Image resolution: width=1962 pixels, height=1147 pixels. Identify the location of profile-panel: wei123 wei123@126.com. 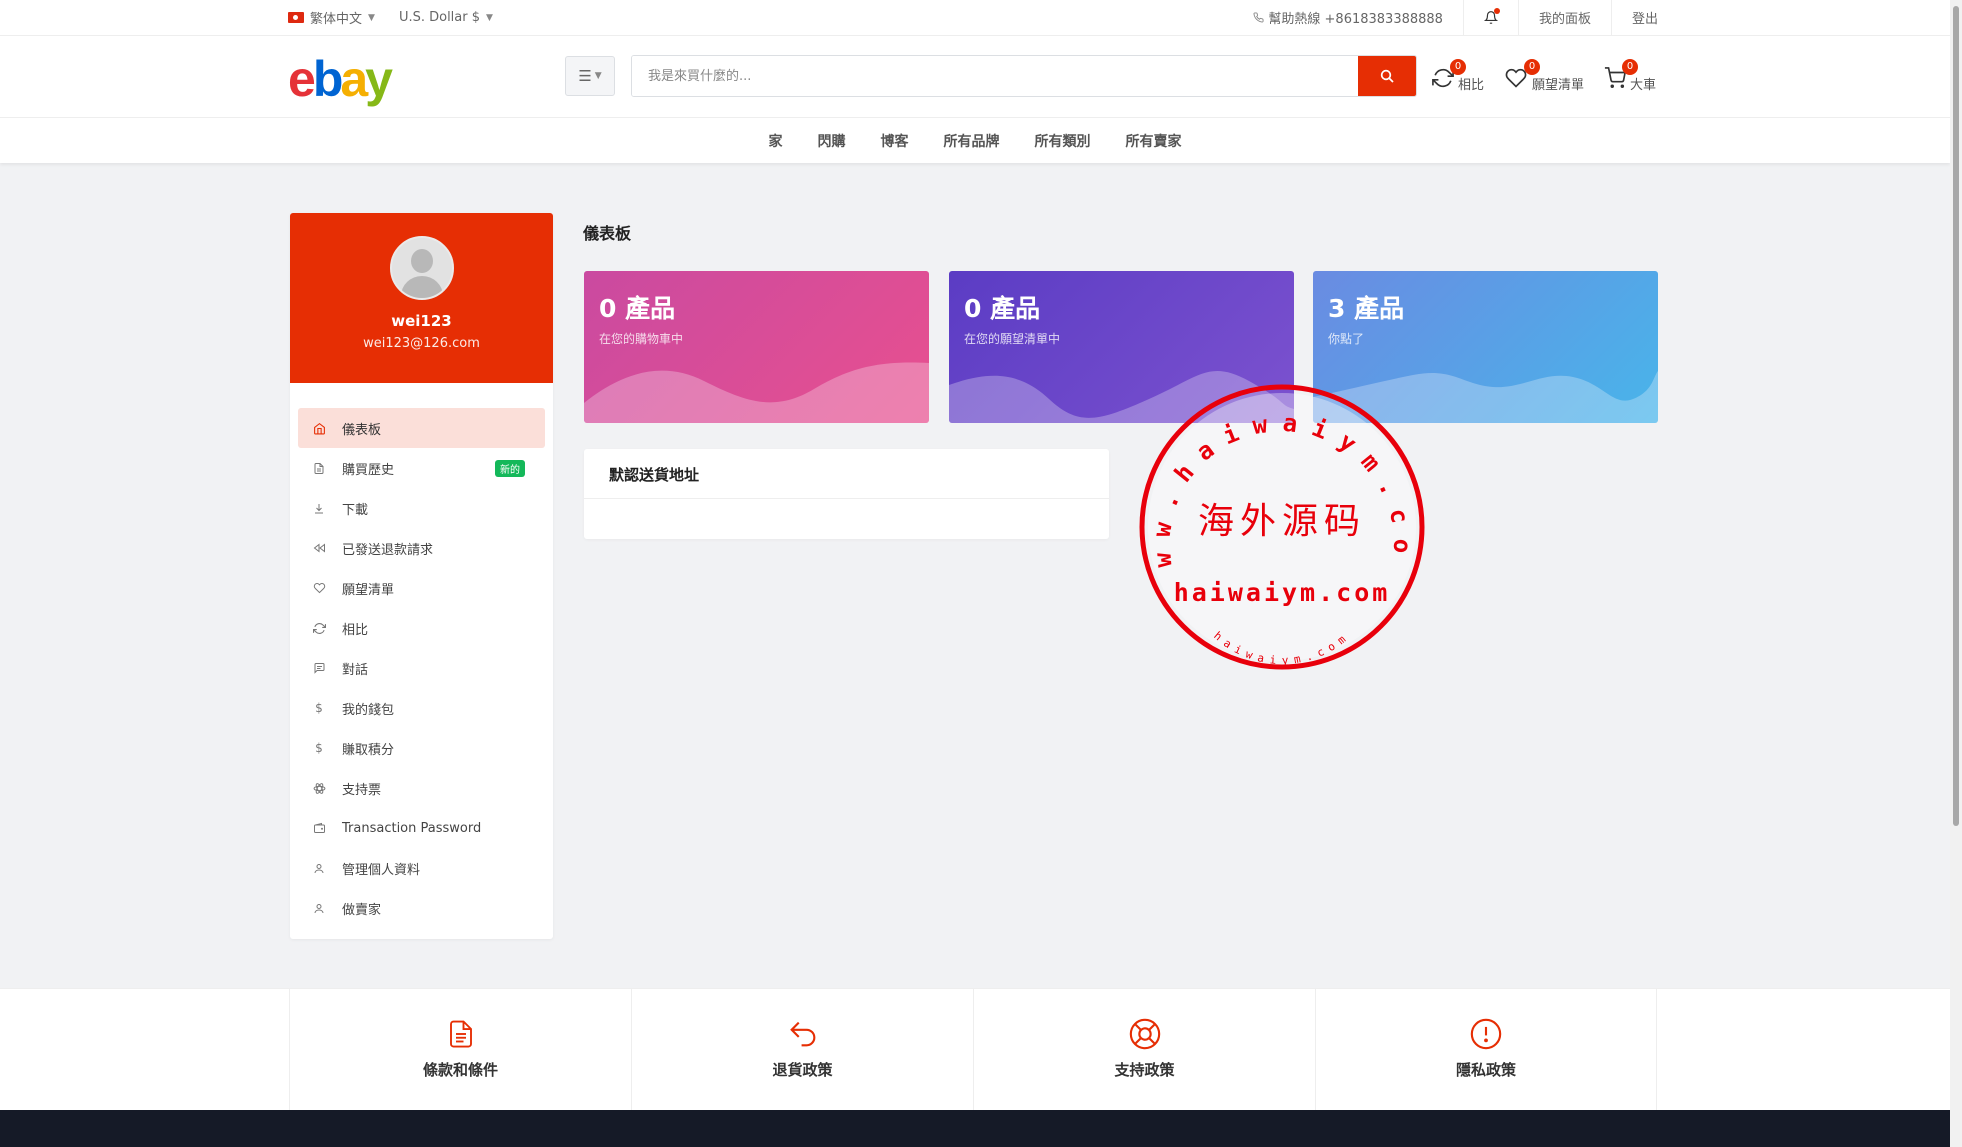
(421, 298).